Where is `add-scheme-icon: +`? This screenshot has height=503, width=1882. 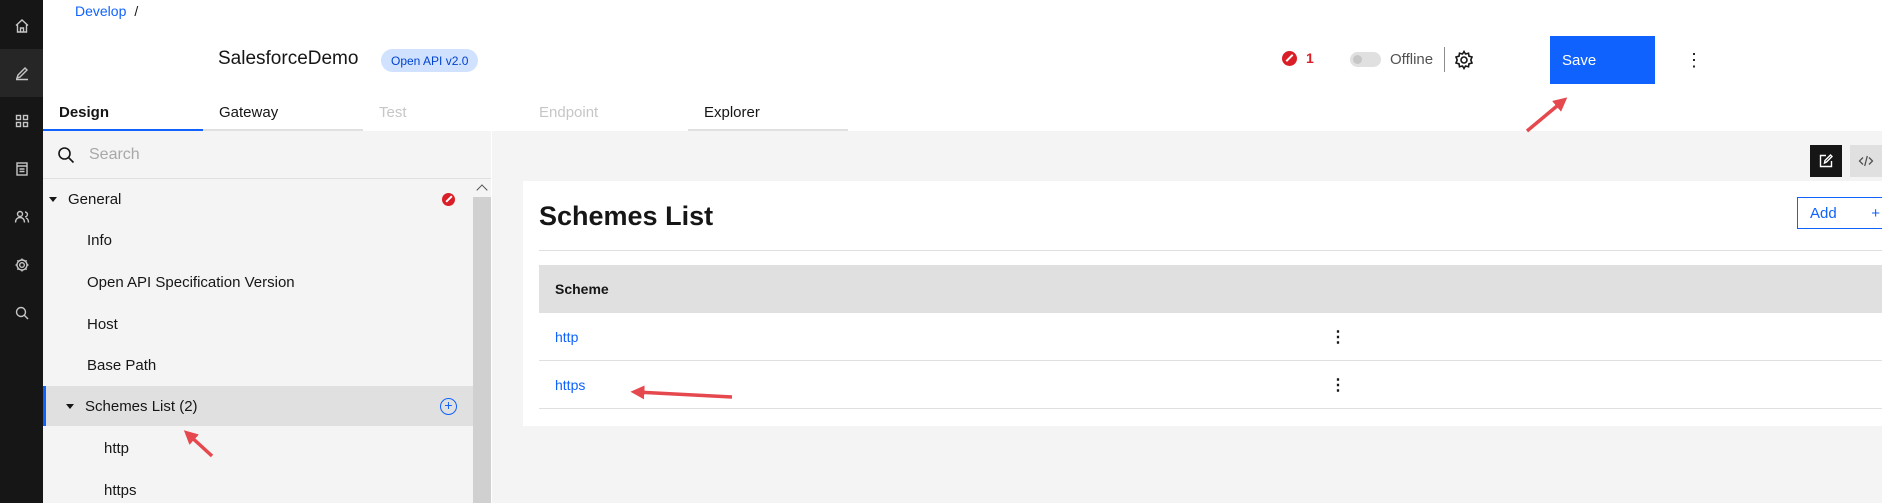
add-scheme-icon: + is located at coordinates (448, 406).